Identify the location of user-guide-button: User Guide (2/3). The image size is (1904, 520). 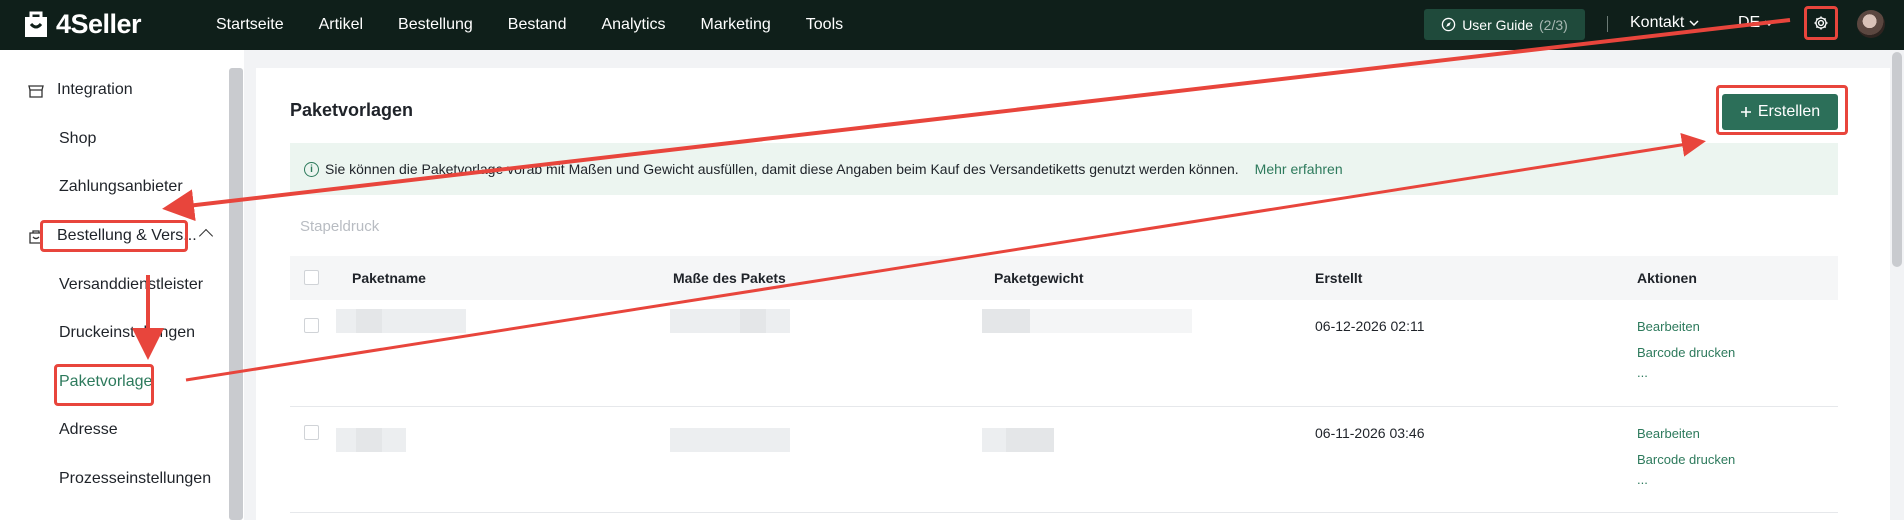
(1504, 24).